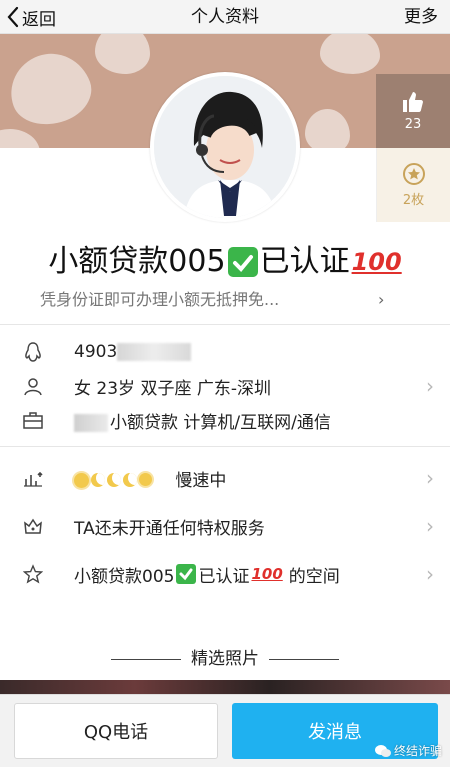  I want to click on medal-button: 2枚, so click(413, 185).